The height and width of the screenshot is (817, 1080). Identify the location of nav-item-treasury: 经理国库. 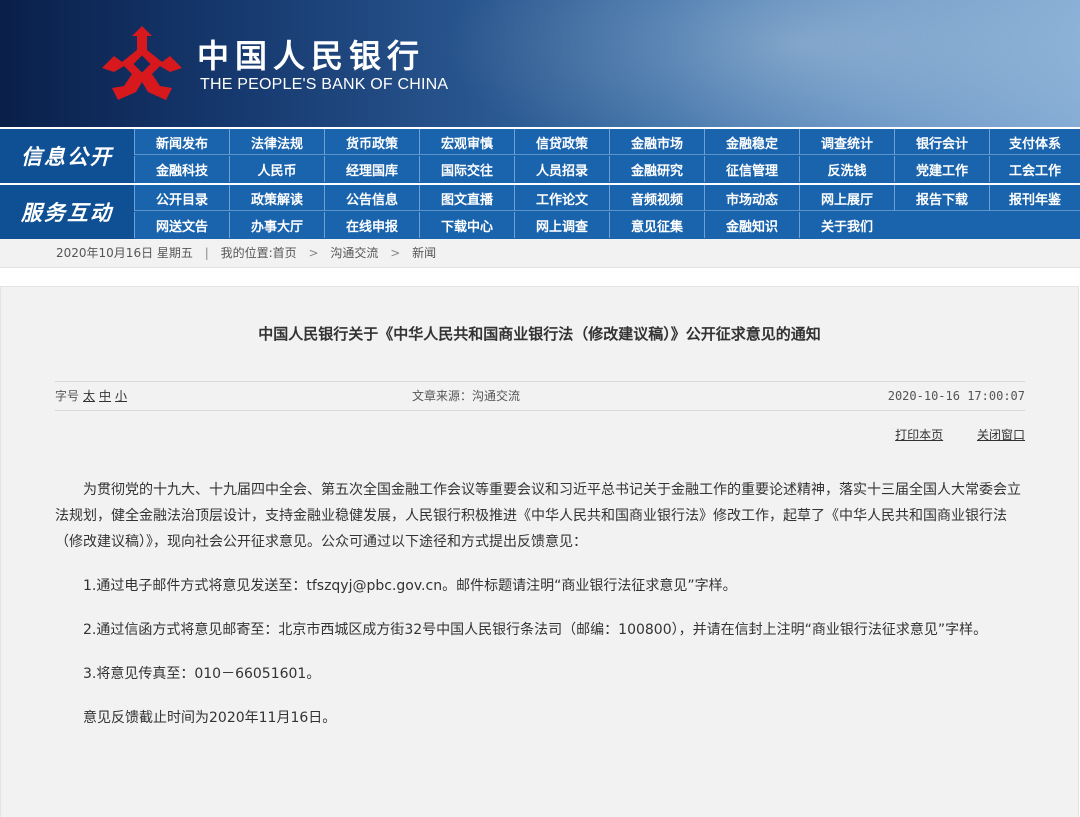
(371, 169).